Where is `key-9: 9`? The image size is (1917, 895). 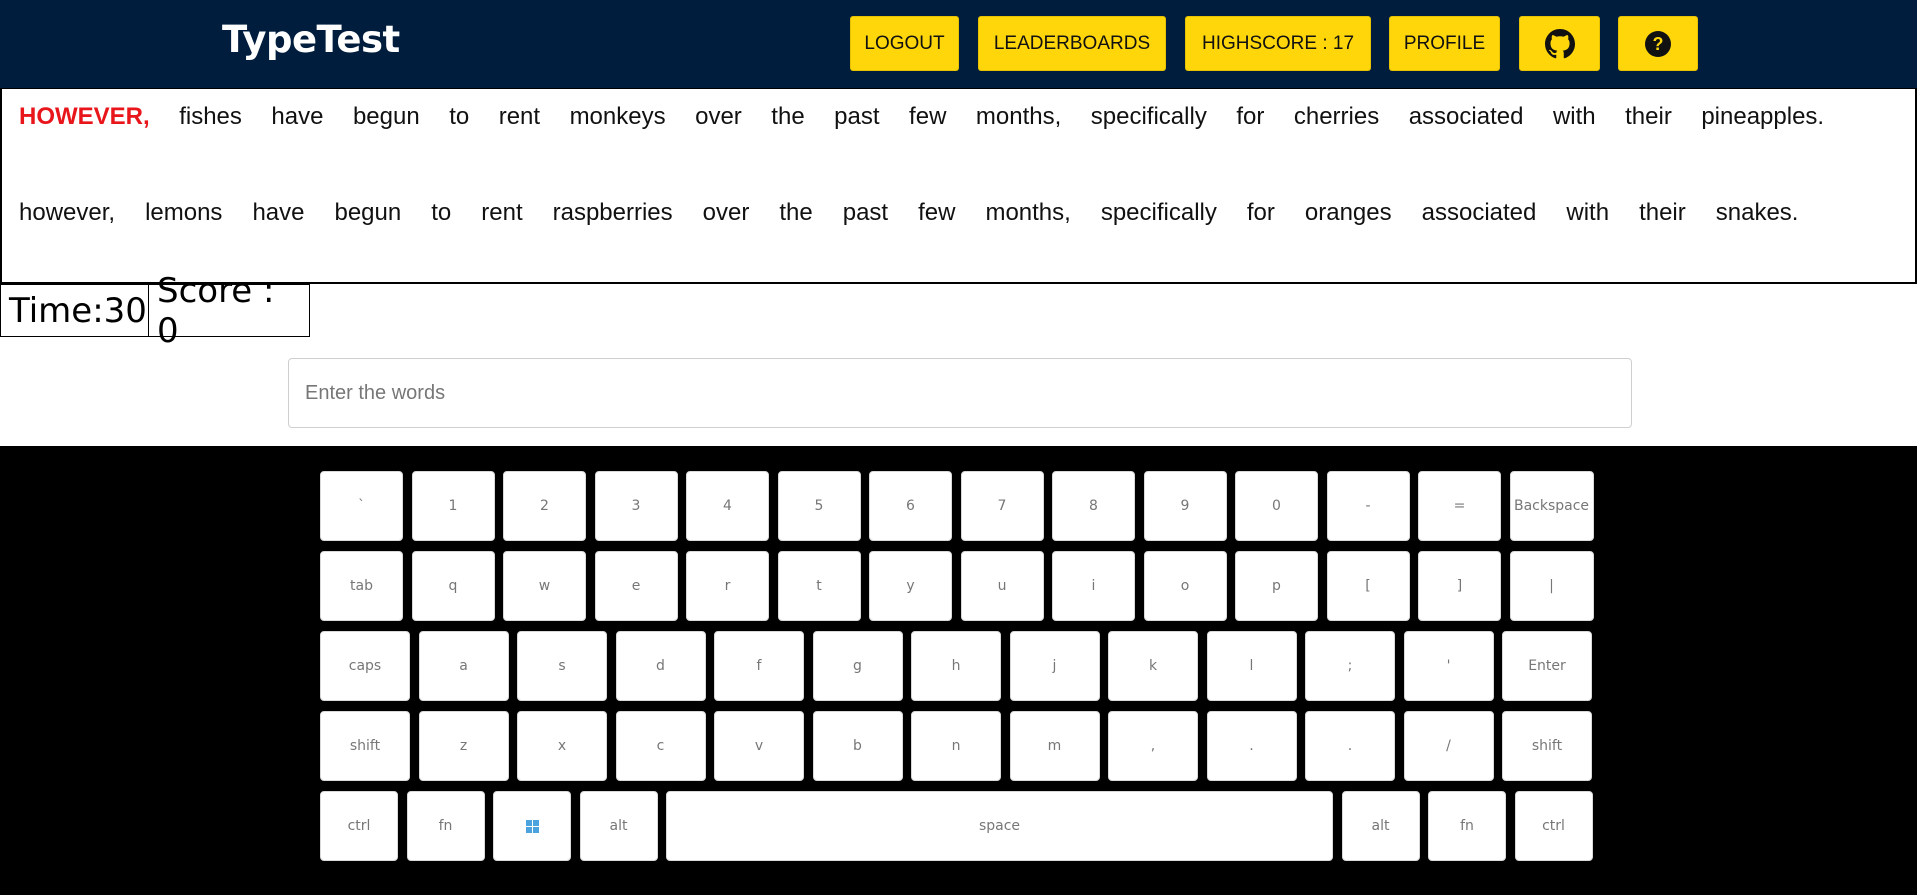
key-9: 9 is located at coordinates (1185, 506).